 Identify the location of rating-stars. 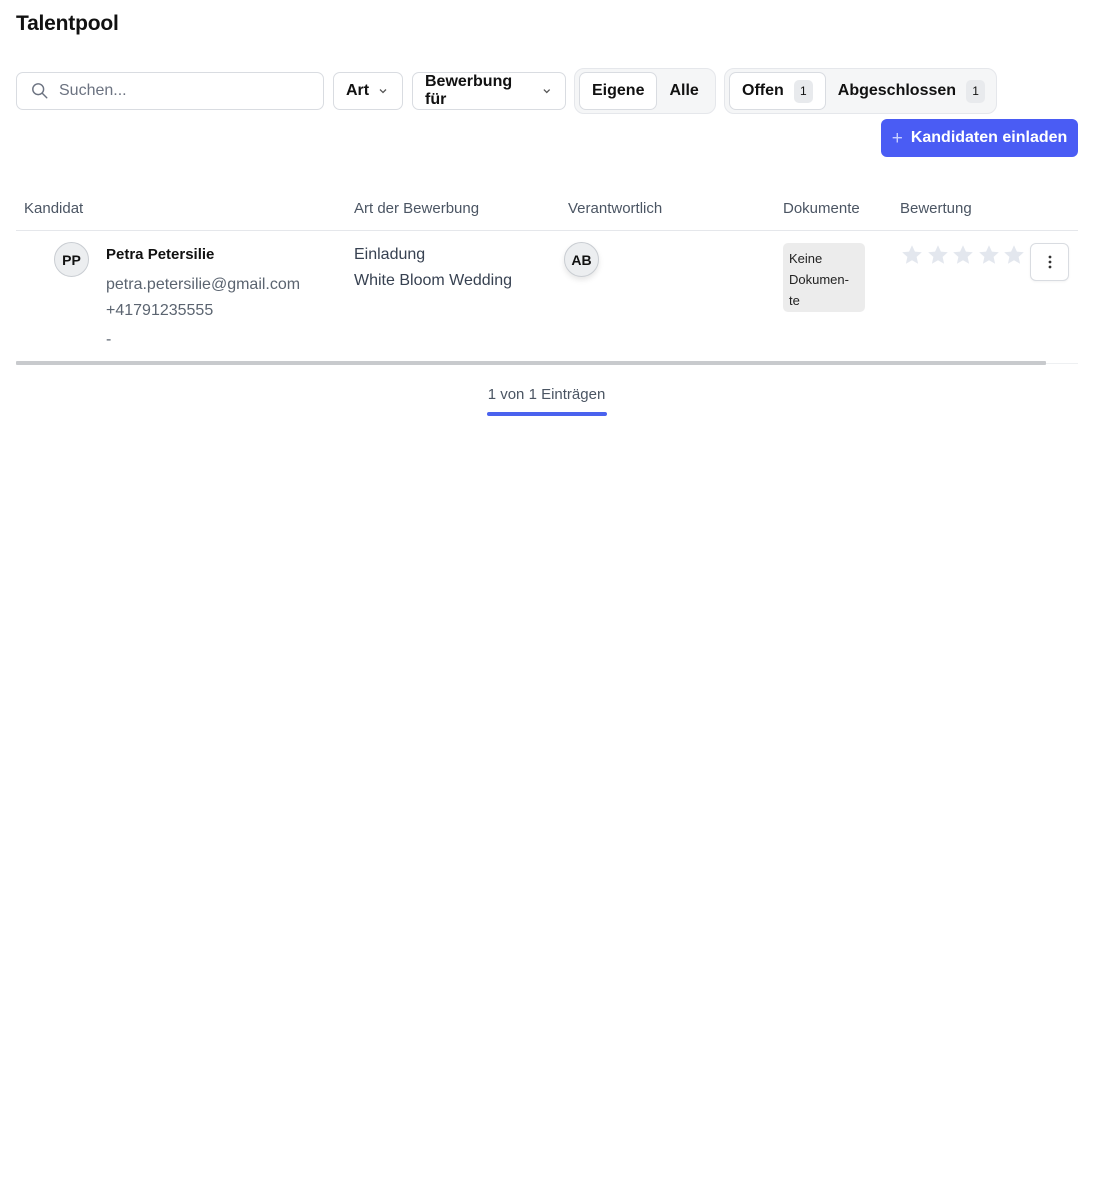
(964, 255).